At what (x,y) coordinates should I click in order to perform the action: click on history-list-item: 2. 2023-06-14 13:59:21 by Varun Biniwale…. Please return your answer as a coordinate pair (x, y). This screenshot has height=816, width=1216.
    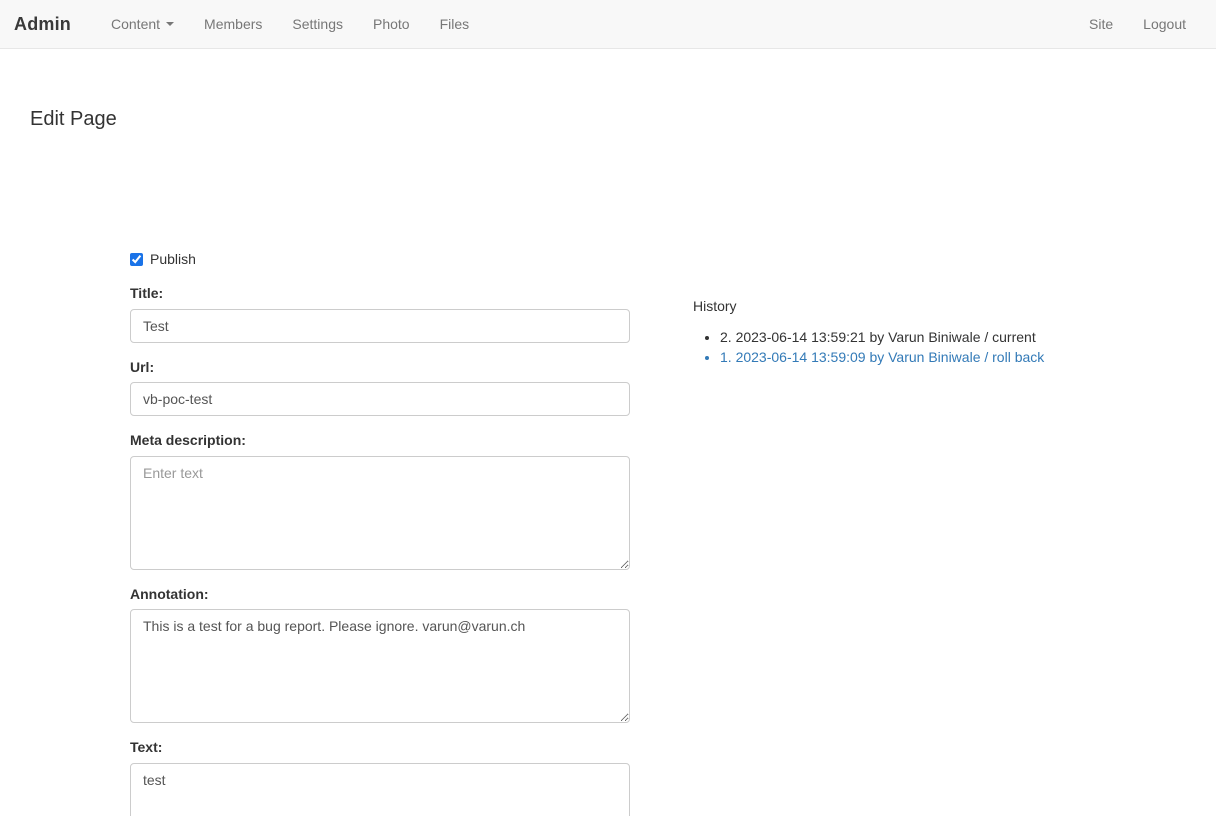
    Looking at the image, I should click on (916, 337).